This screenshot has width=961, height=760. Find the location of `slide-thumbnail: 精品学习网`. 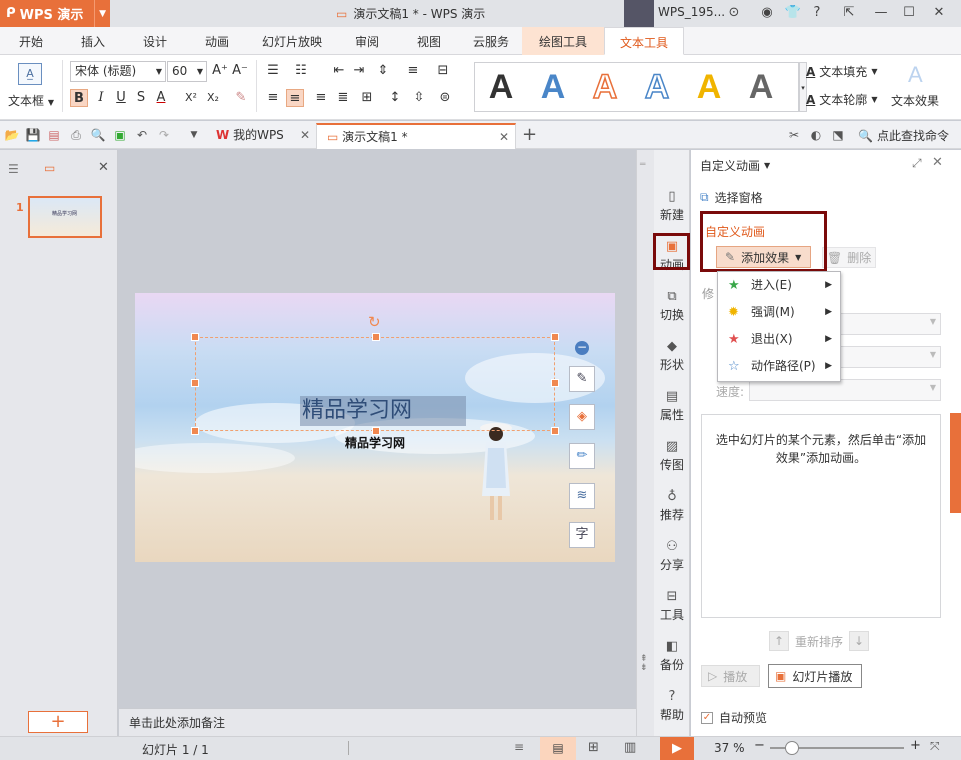

slide-thumbnail: 精品学习网 is located at coordinates (65, 217).